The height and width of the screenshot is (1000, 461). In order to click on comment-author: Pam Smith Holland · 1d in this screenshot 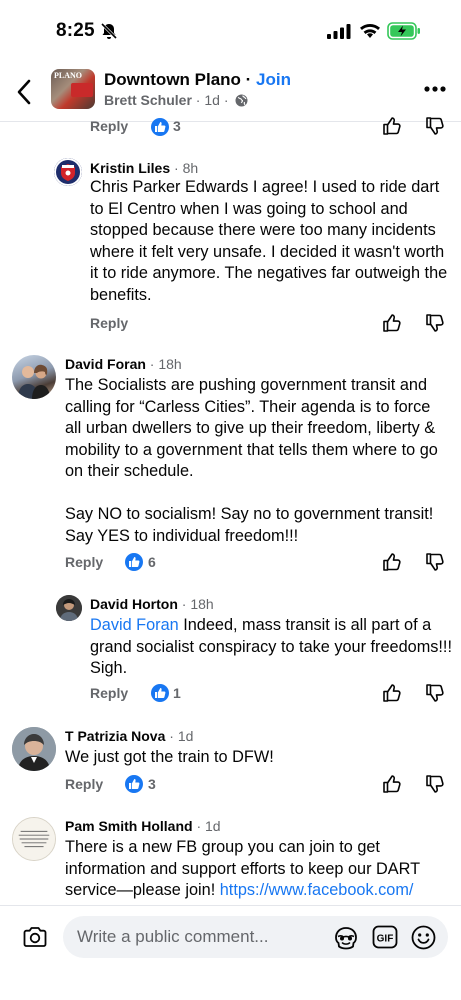, I will do `click(143, 826)`.